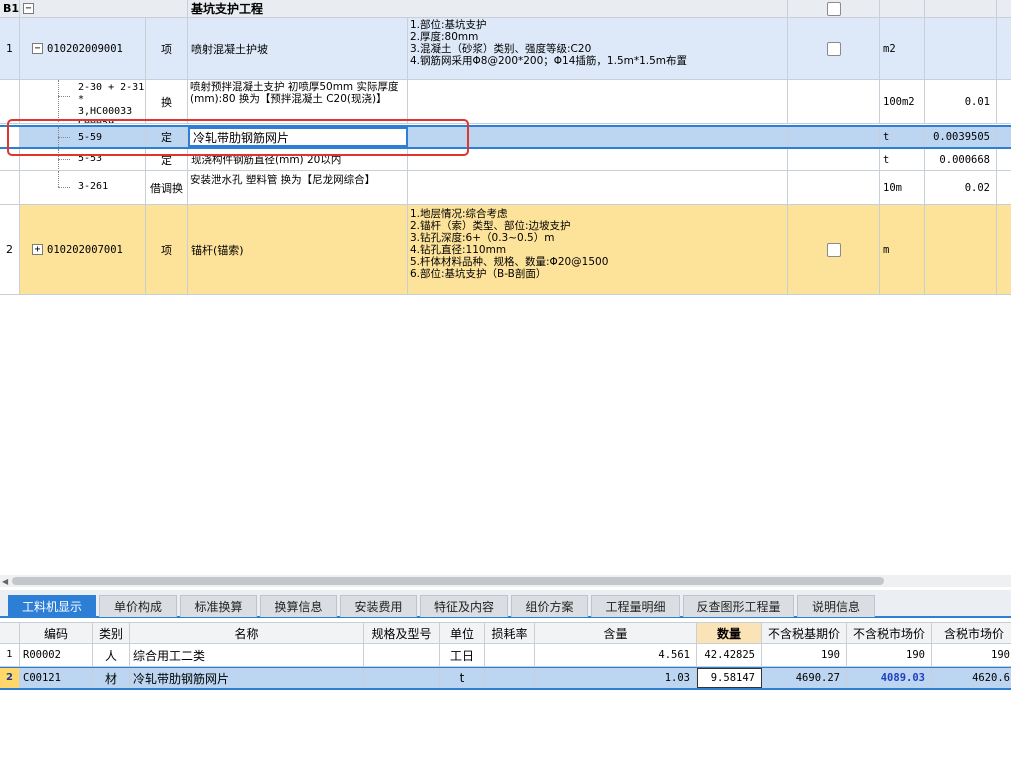  I want to click on res-unit: 工日, so click(462, 655).